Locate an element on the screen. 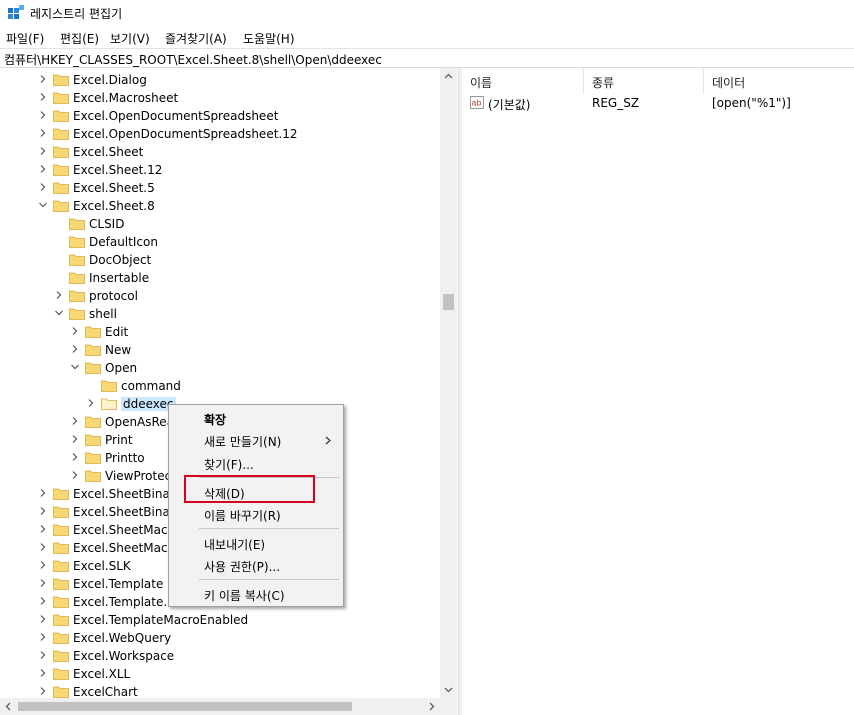  tree-horizontal-scrollbar is located at coordinates (220, 706).